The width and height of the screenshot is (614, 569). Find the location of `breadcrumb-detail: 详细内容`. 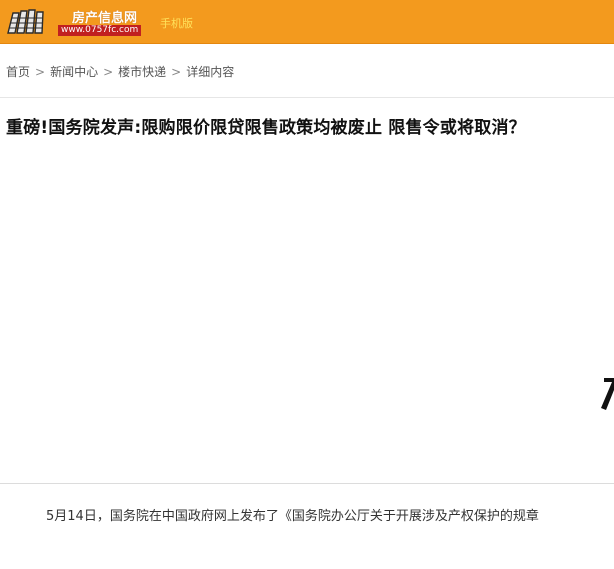

breadcrumb-detail: 详细内容 is located at coordinates (210, 72).